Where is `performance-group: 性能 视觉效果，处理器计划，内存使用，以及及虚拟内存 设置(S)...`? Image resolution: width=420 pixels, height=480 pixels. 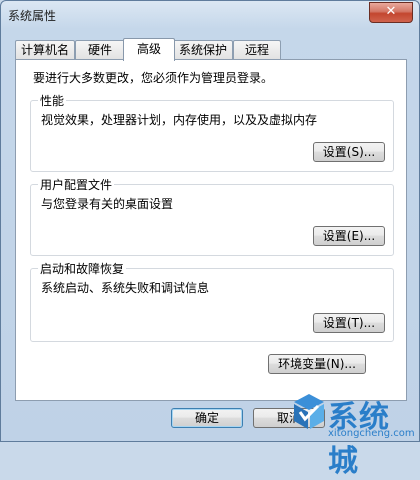
performance-group: 性能 视觉效果，处理器计划，内存使用，以及及虚拟内存 设置(S)... is located at coordinates (212, 132).